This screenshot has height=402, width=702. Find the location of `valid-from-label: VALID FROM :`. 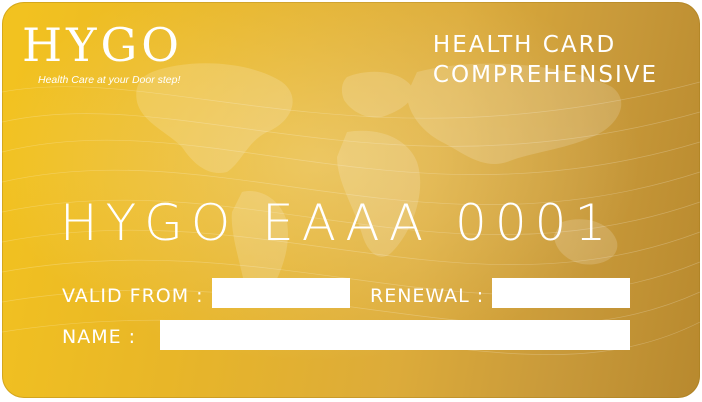

valid-from-label: VALID FROM : is located at coordinates (133, 296).